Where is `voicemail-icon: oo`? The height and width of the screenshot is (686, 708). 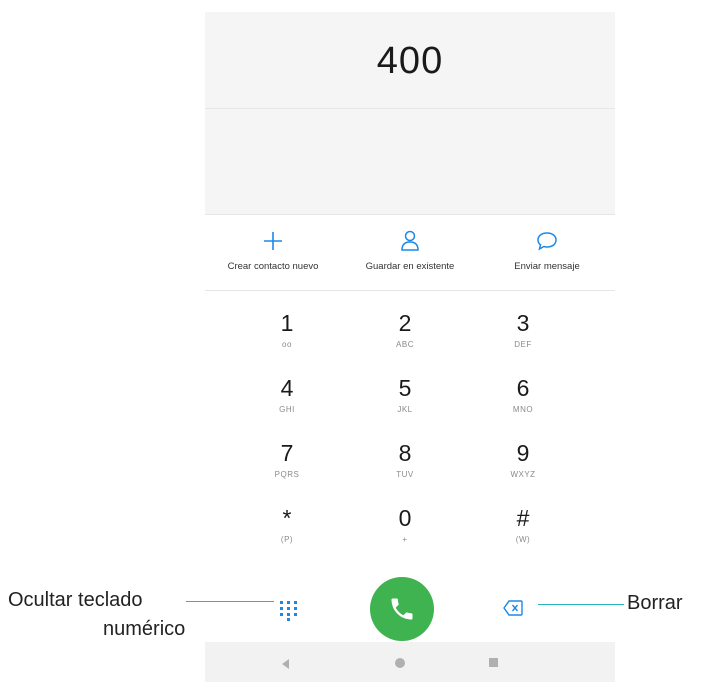 voicemail-icon: oo is located at coordinates (287, 344).